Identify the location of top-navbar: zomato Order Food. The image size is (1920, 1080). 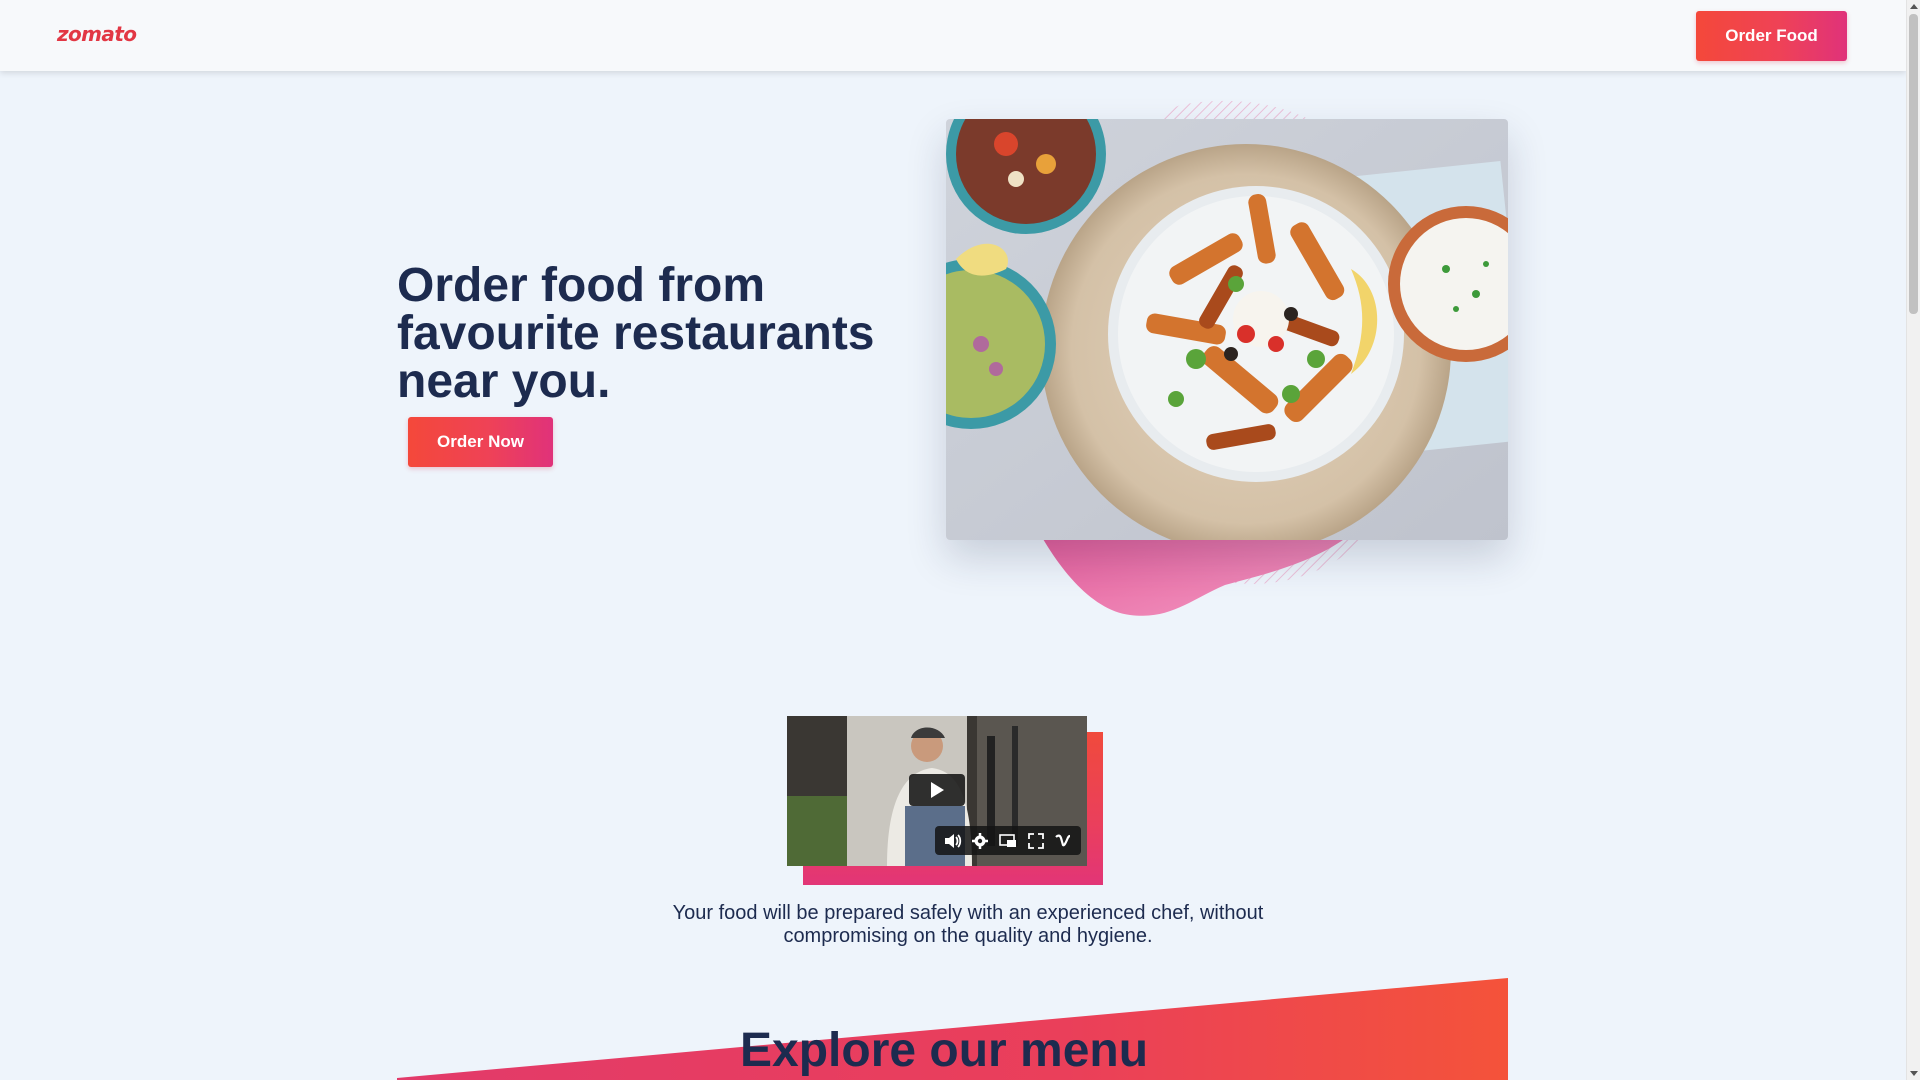
(953, 35).